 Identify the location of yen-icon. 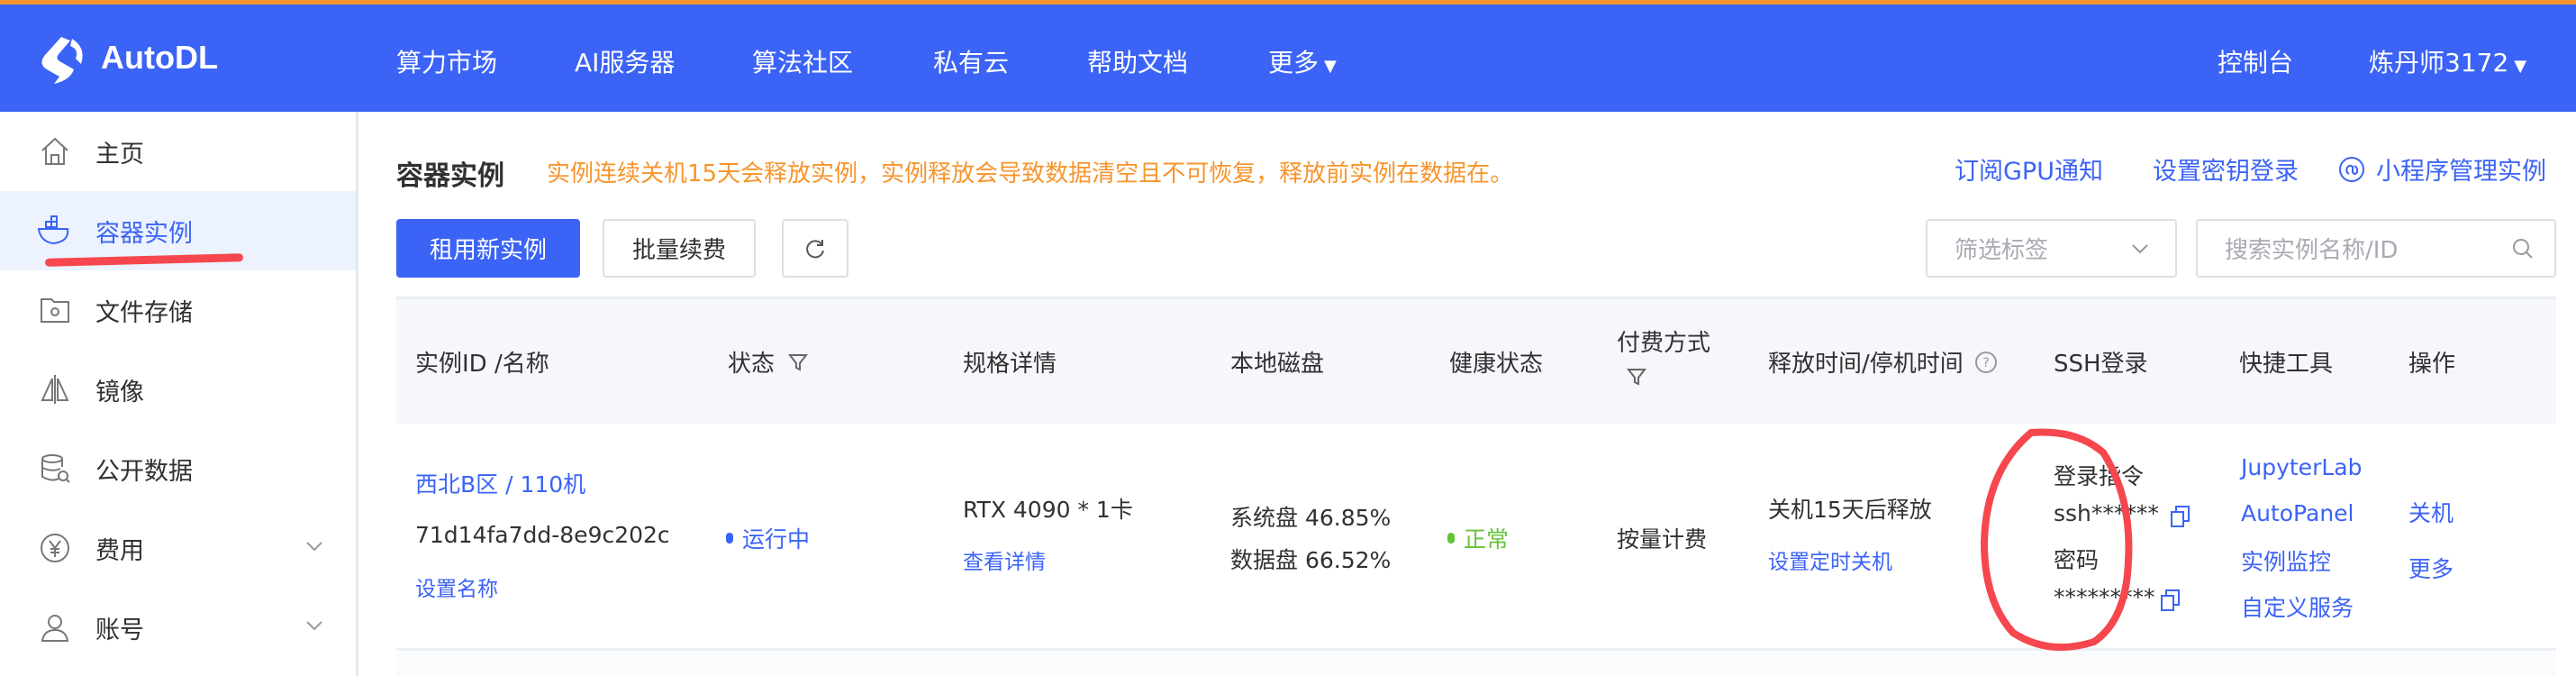
(55, 548).